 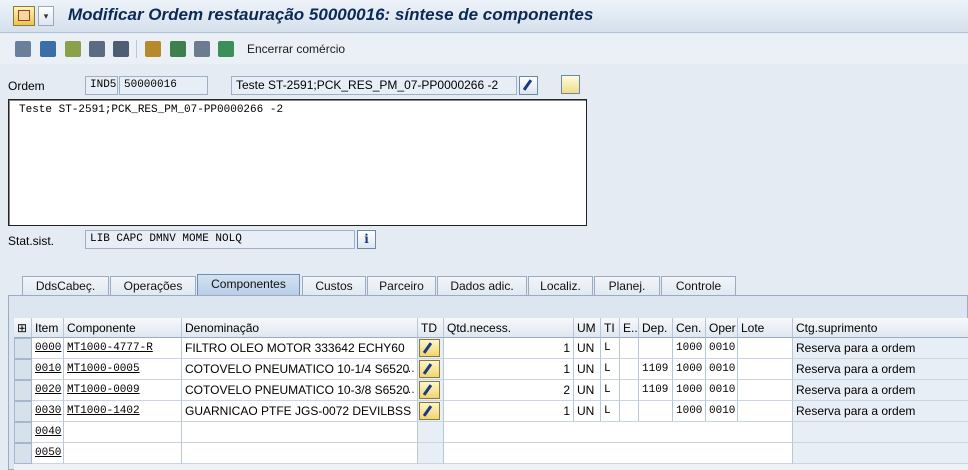 What do you see at coordinates (374, 85) in the screenshot?
I see `order-short-text-field: Teste ST-2591;PCK_RES_PM_07-PP0000266 -2` at bounding box center [374, 85].